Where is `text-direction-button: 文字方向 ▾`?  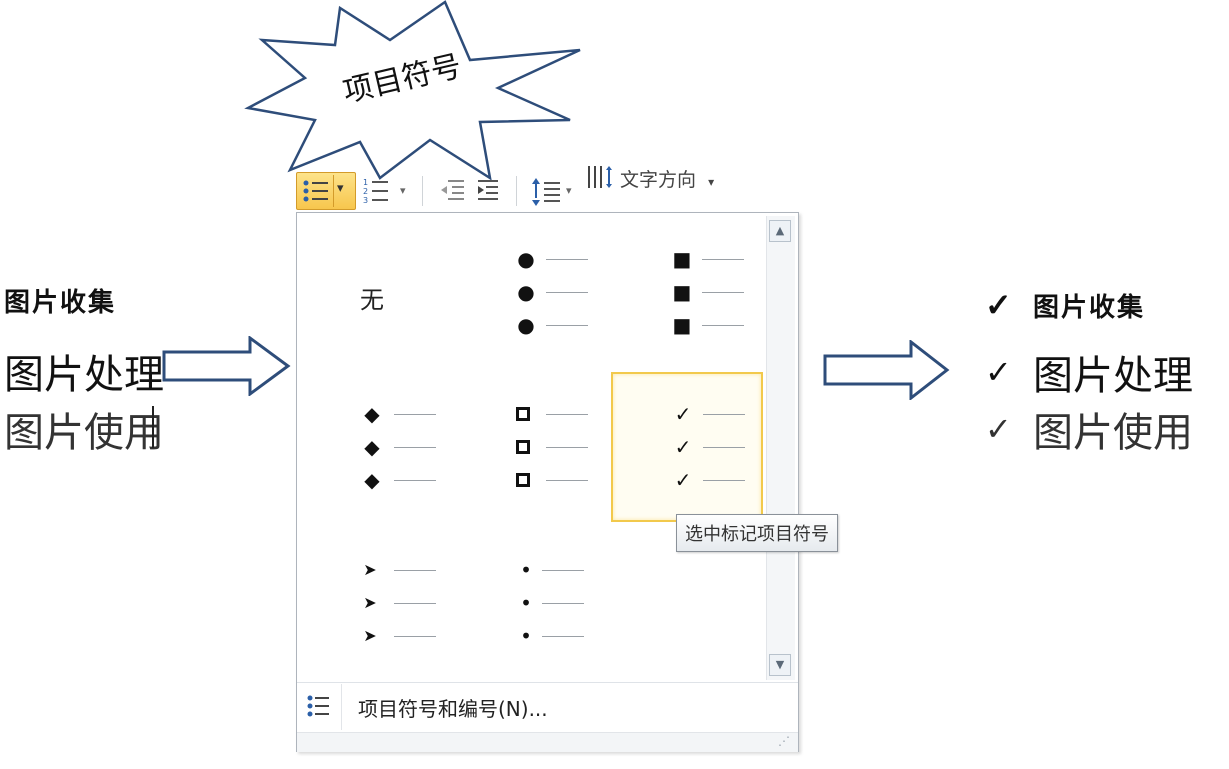 text-direction-button: 文字方向 ▾ is located at coordinates (667, 178).